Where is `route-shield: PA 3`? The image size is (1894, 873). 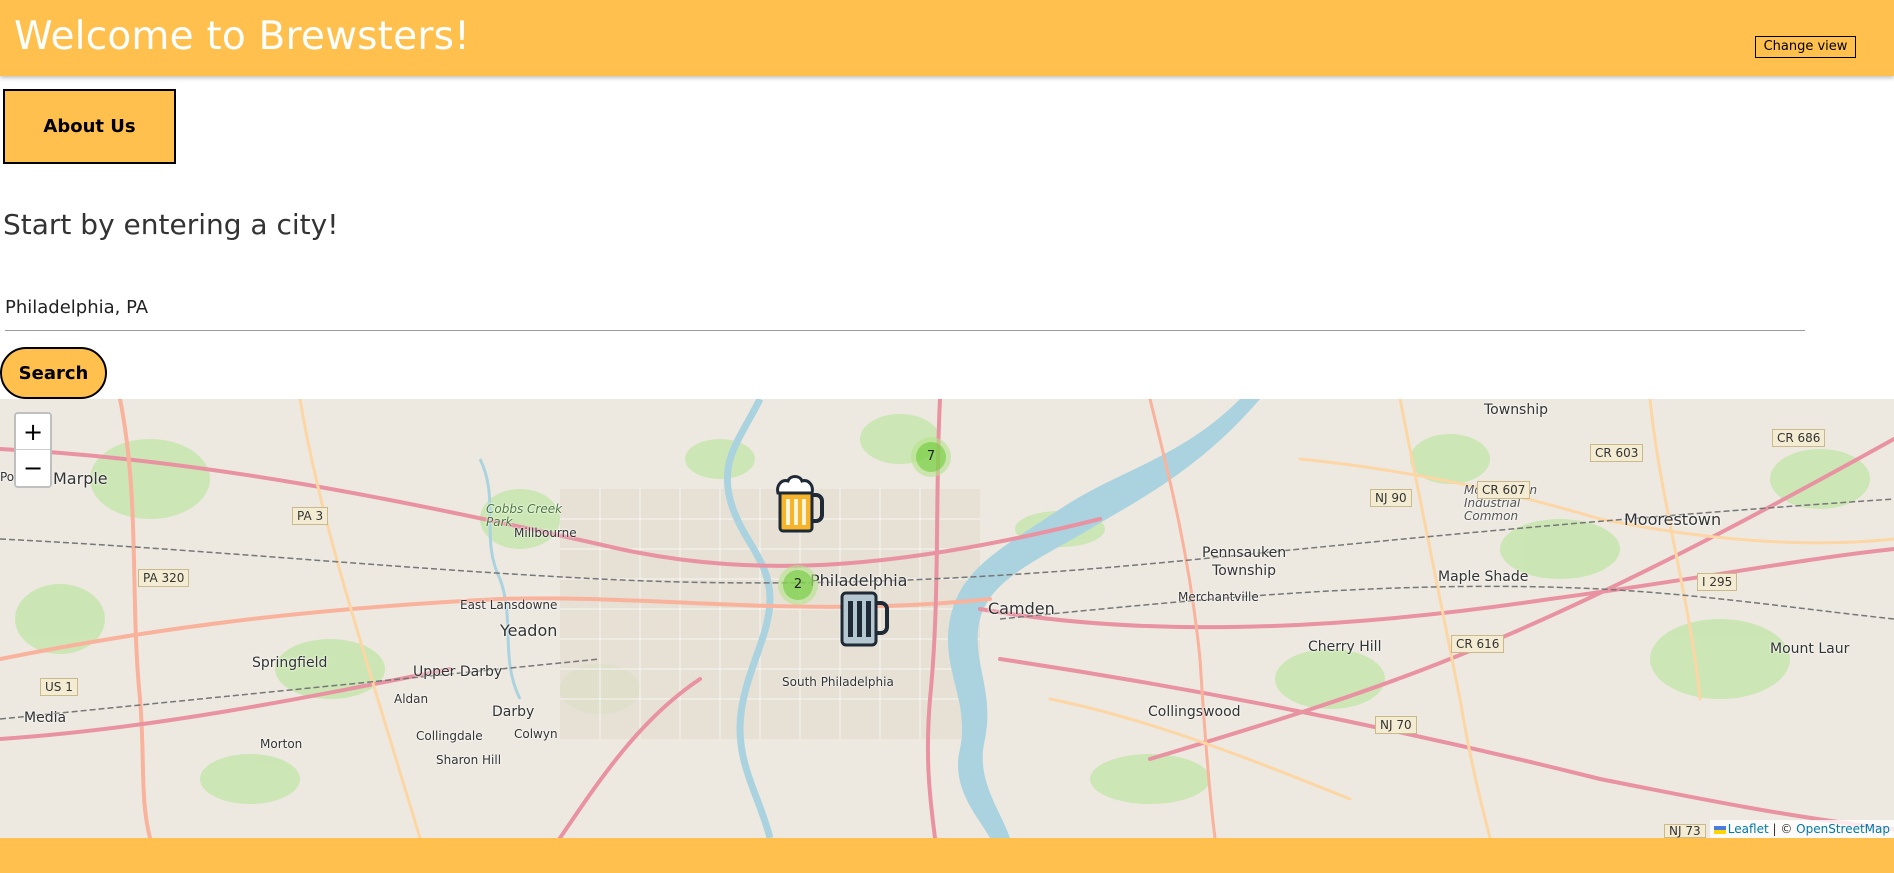
route-shield: PA 3 is located at coordinates (310, 516).